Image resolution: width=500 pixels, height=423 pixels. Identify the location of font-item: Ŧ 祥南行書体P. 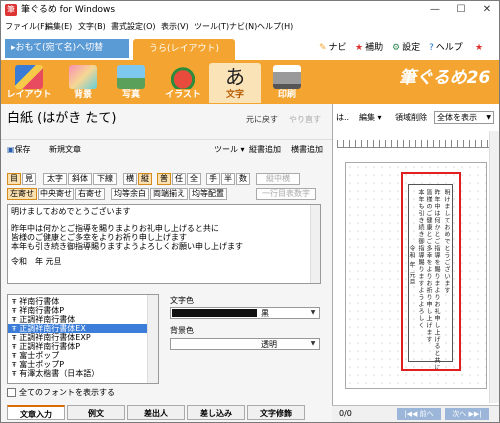
(78, 310).